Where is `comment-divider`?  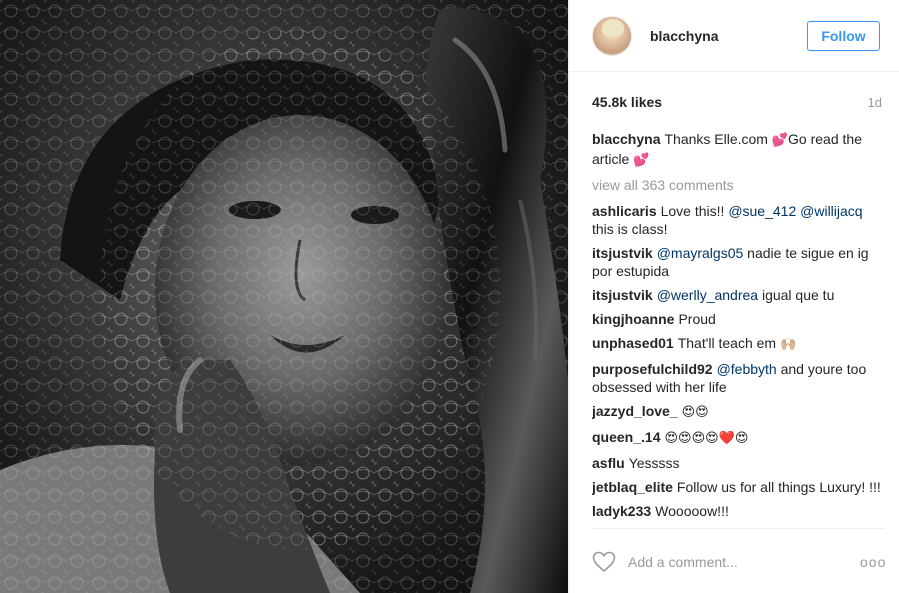
comment-divider is located at coordinates (738, 528).